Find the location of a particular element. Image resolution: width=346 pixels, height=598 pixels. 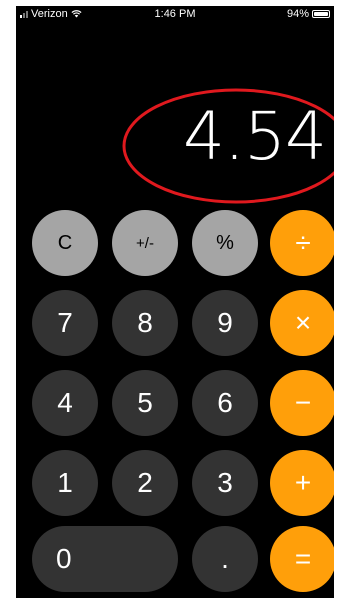

plus-minus-label: +/- is located at coordinates (145, 243).